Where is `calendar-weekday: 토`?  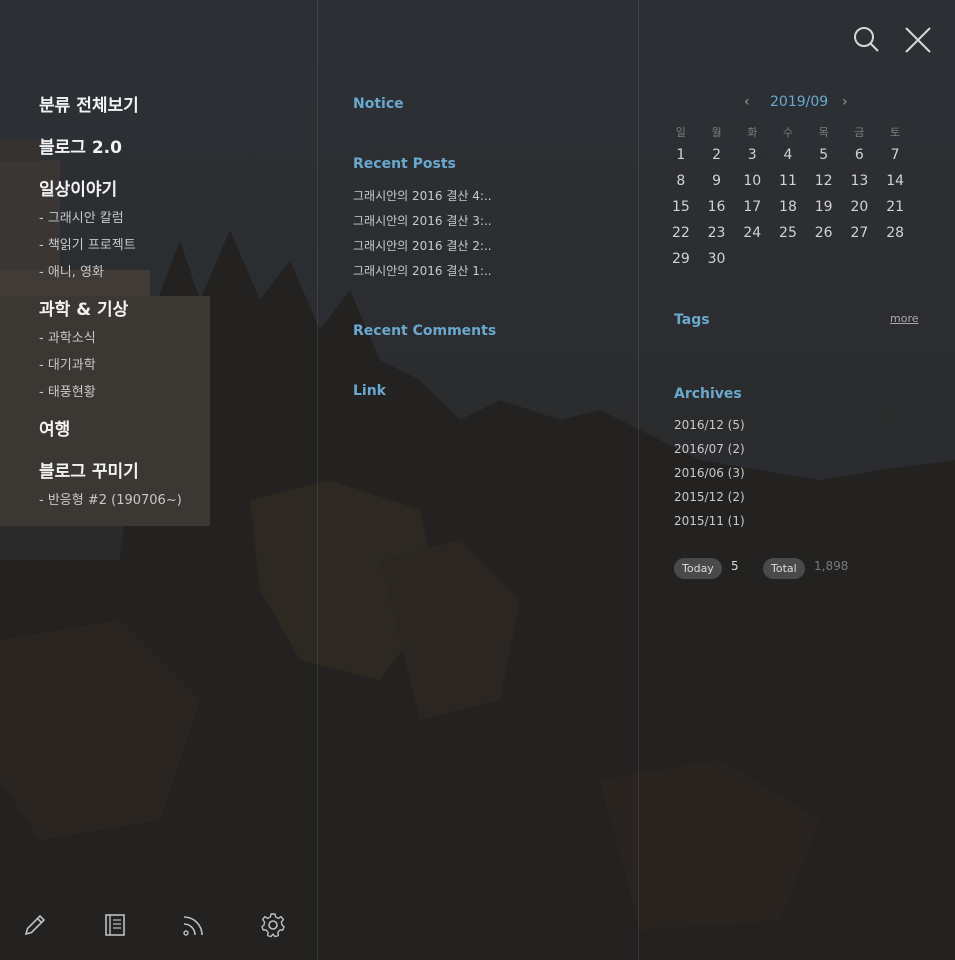 calendar-weekday: 토 is located at coordinates (895, 132).